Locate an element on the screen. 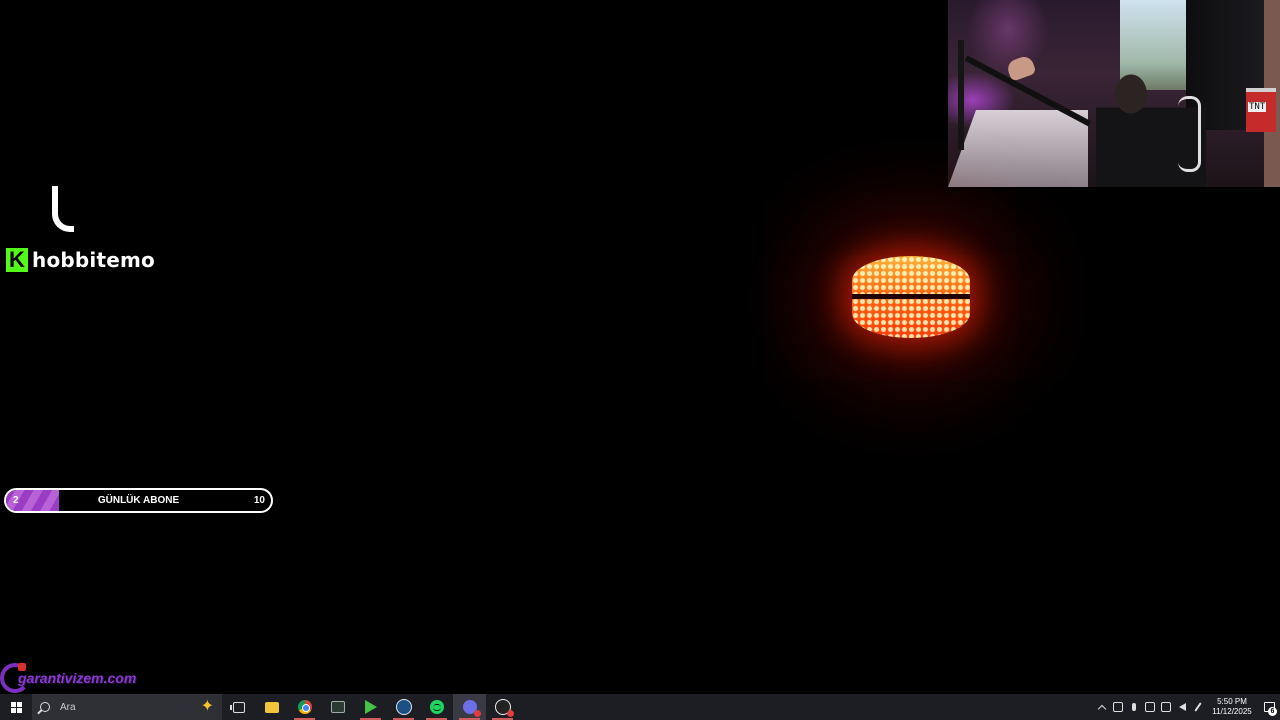 The height and width of the screenshot is (720, 1280). webcam-tray-icon is located at coordinates (1118, 707).